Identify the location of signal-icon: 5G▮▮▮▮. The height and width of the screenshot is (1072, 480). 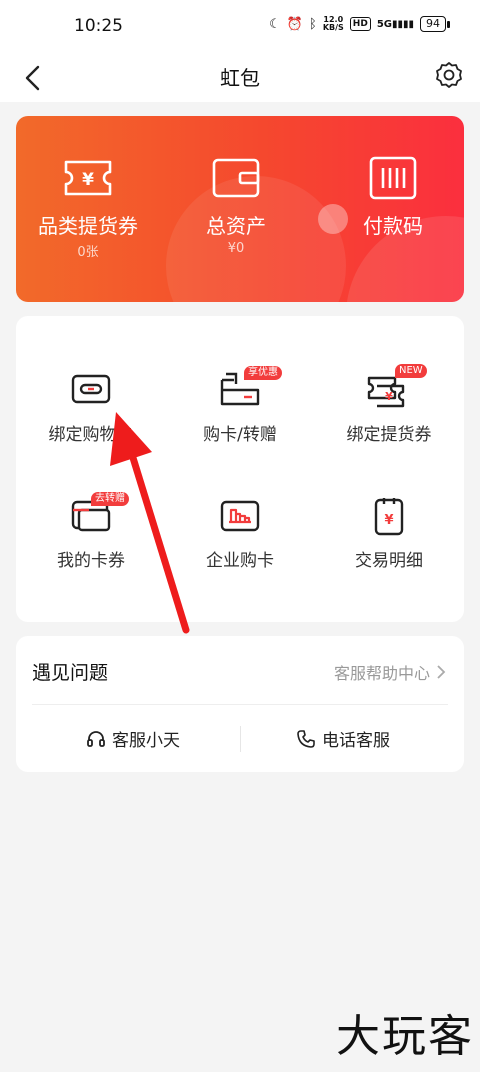
(395, 24).